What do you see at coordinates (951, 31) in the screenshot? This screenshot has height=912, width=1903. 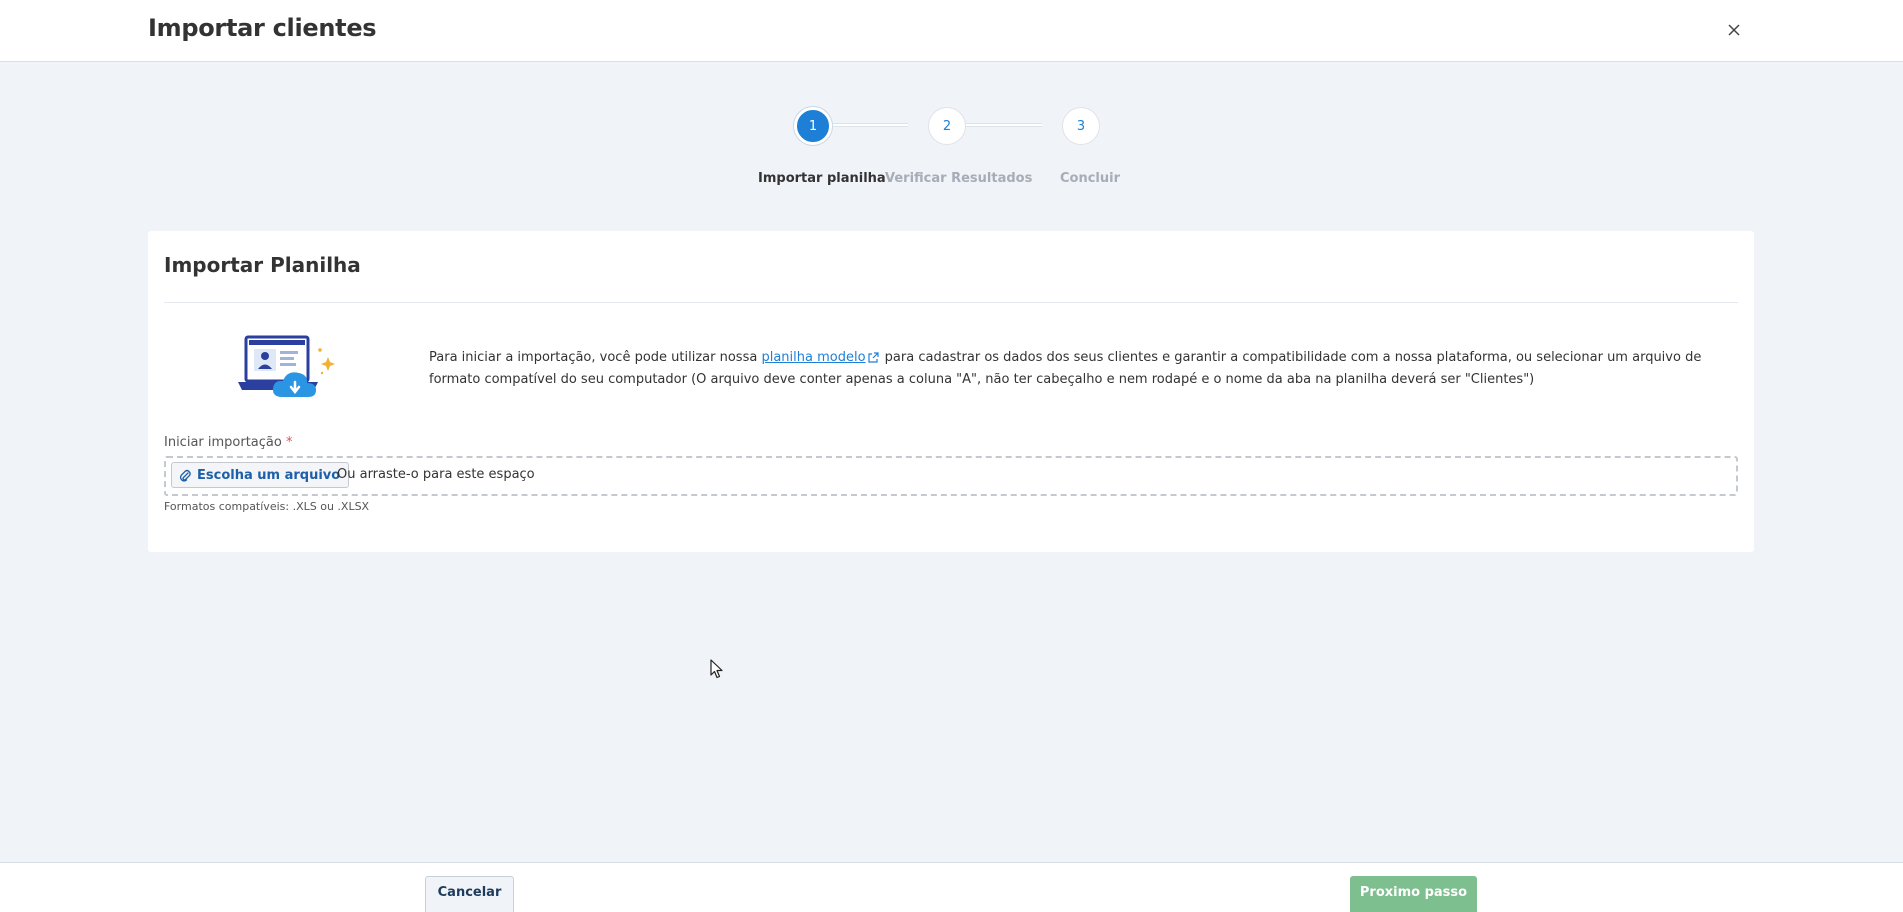 I see `modal-header: Importar clientes` at bounding box center [951, 31].